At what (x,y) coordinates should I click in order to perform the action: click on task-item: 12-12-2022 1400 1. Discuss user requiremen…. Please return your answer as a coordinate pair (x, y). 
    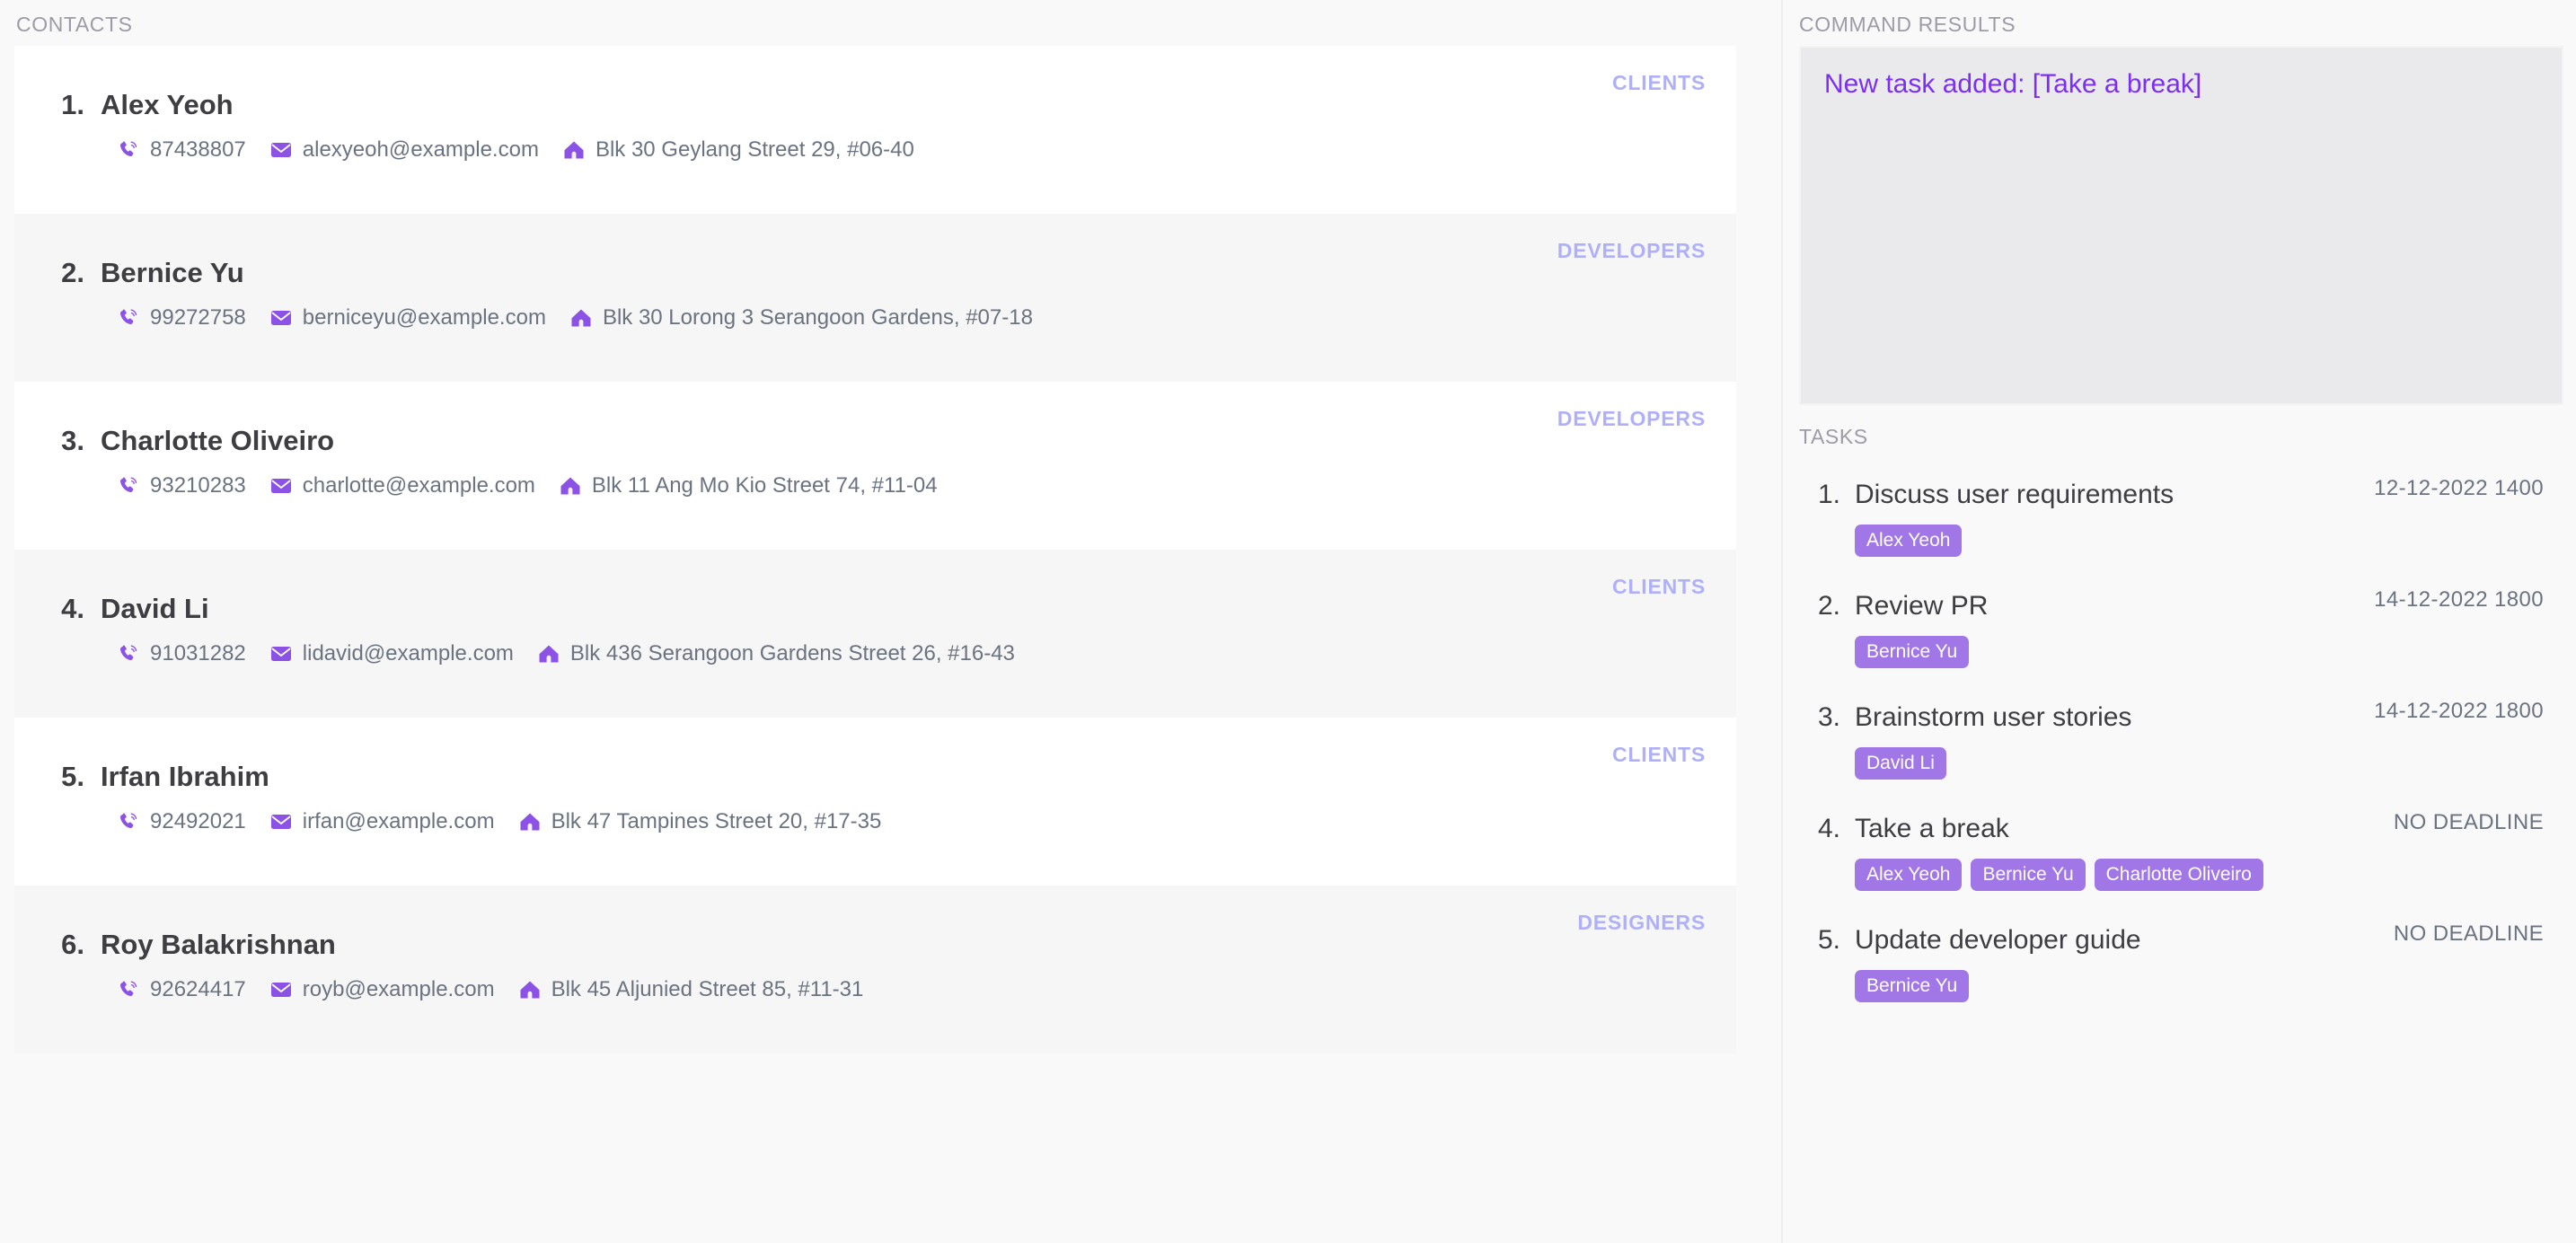
    Looking at the image, I should click on (2179, 515).